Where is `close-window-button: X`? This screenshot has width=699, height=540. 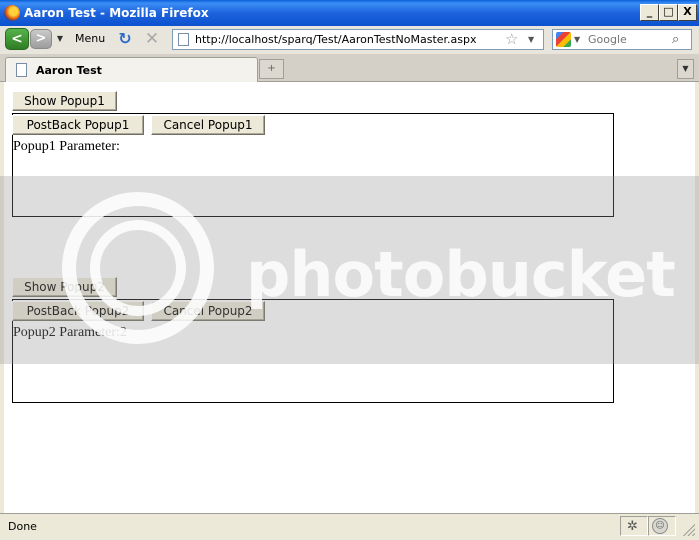
close-window-button: X is located at coordinates (687, 12).